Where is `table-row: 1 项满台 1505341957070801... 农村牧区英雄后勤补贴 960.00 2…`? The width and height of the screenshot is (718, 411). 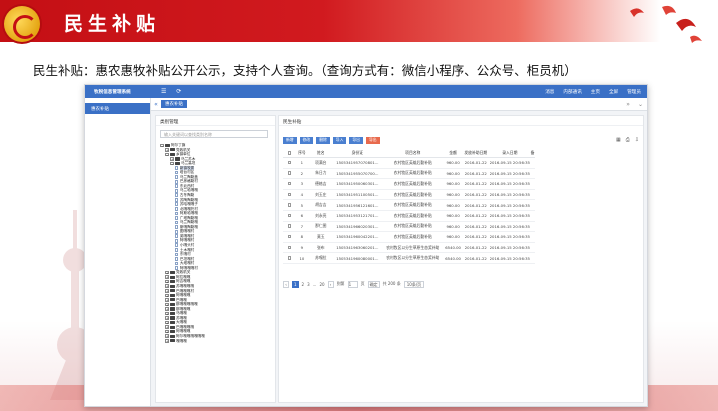 table-row: 1 项满台 1505341957070801... 农村牧区英雄后勤补贴 960.00 2… is located at coordinates (409, 163).